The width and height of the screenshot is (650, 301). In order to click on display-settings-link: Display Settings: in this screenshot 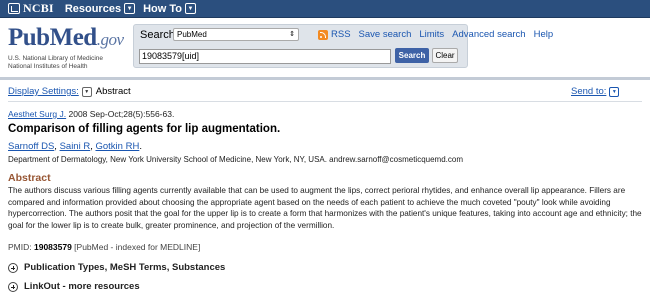, I will do `click(43, 91)`.